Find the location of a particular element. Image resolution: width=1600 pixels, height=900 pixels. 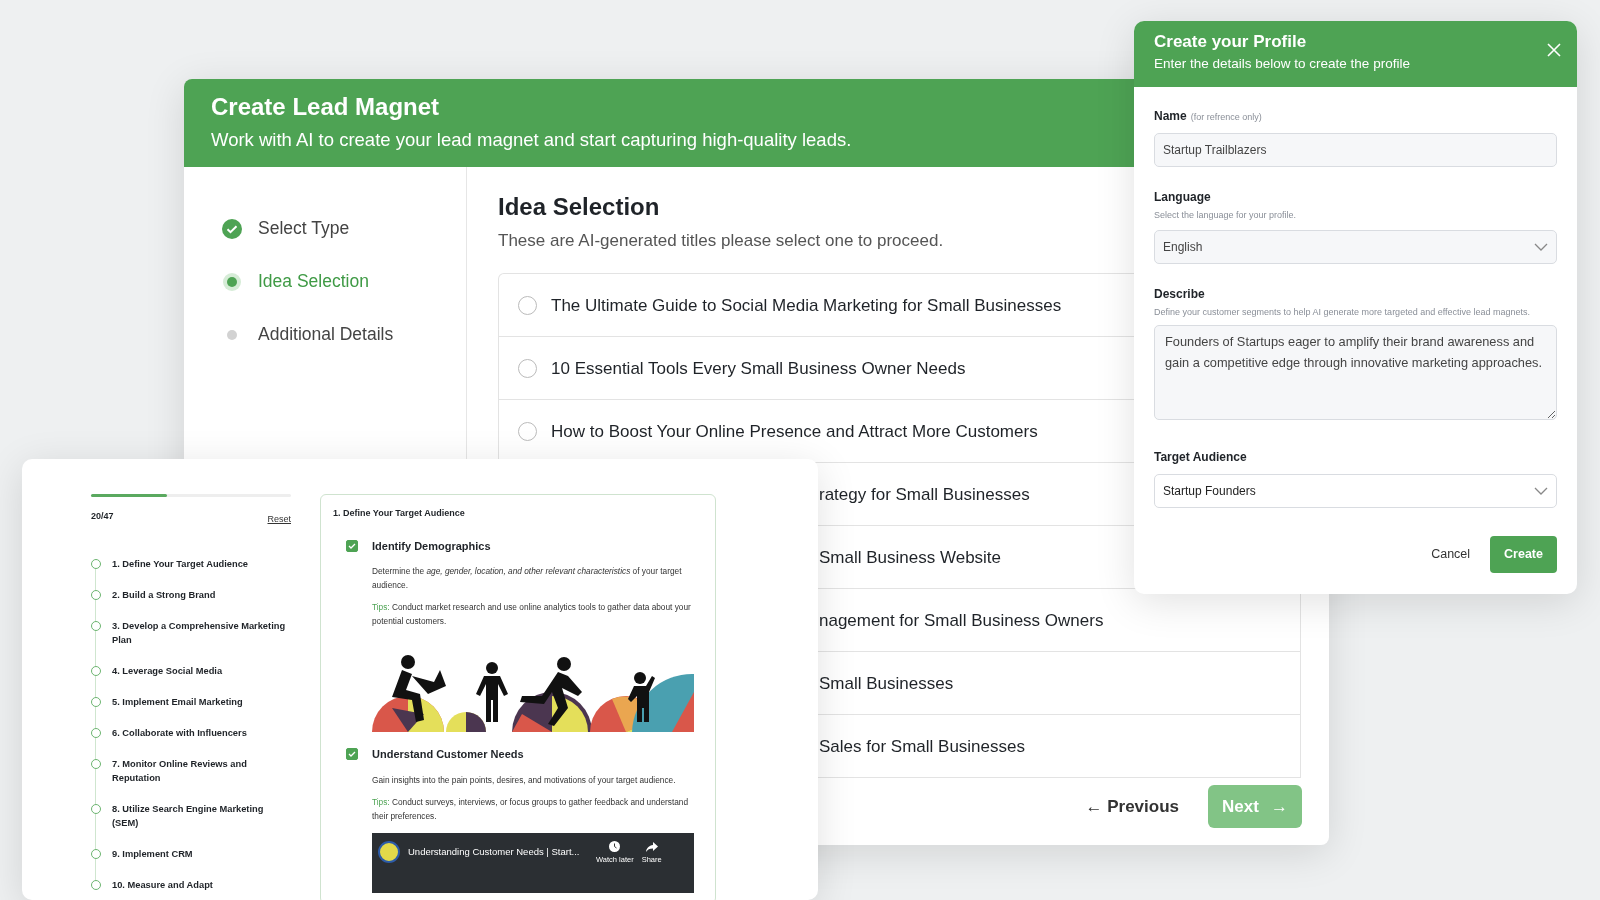

share-arrow-icon is located at coordinates (651, 846).